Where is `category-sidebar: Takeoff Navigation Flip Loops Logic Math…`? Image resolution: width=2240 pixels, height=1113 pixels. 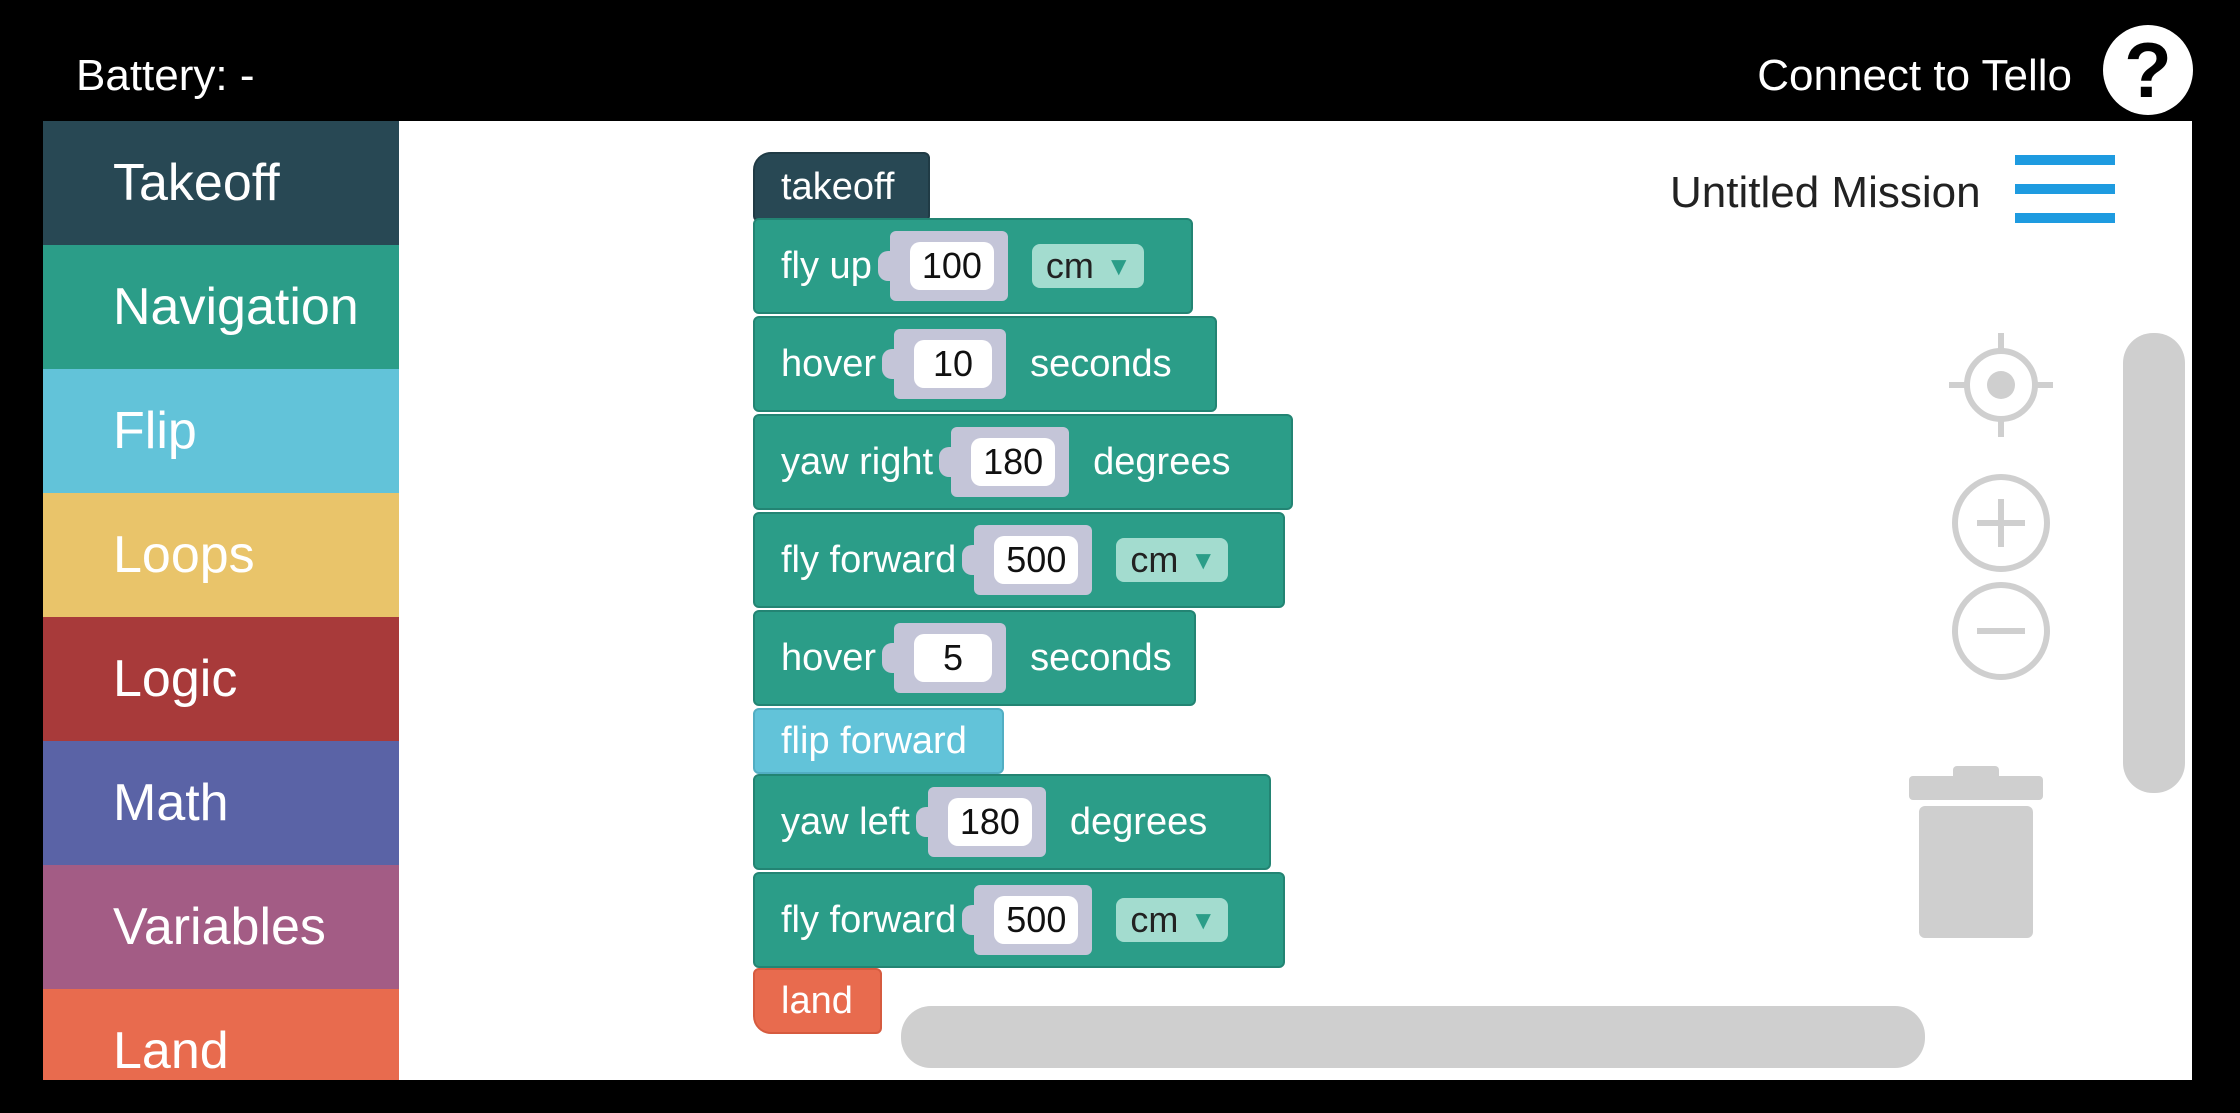
category-sidebar: Takeoff Navigation Flip Loops Logic Math… is located at coordinates (221, 600).